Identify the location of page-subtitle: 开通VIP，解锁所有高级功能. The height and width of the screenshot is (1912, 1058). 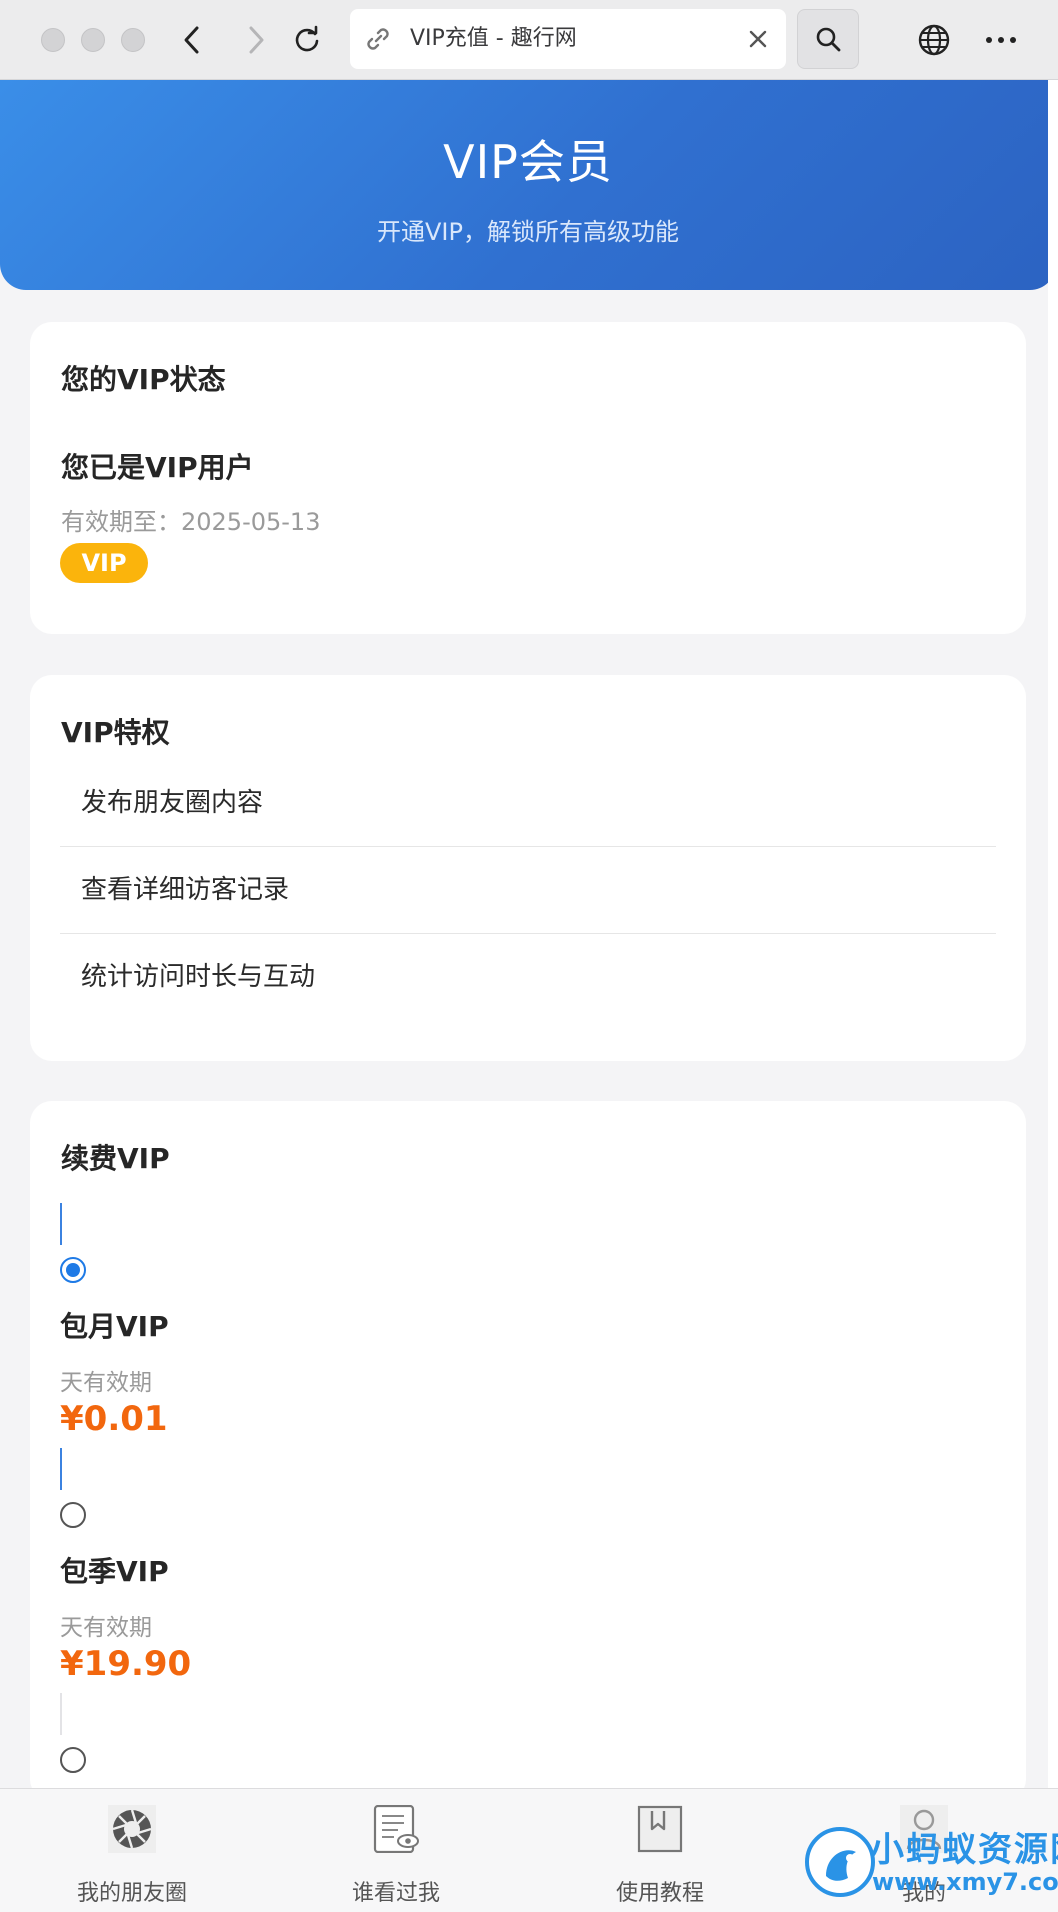
(528, 232).